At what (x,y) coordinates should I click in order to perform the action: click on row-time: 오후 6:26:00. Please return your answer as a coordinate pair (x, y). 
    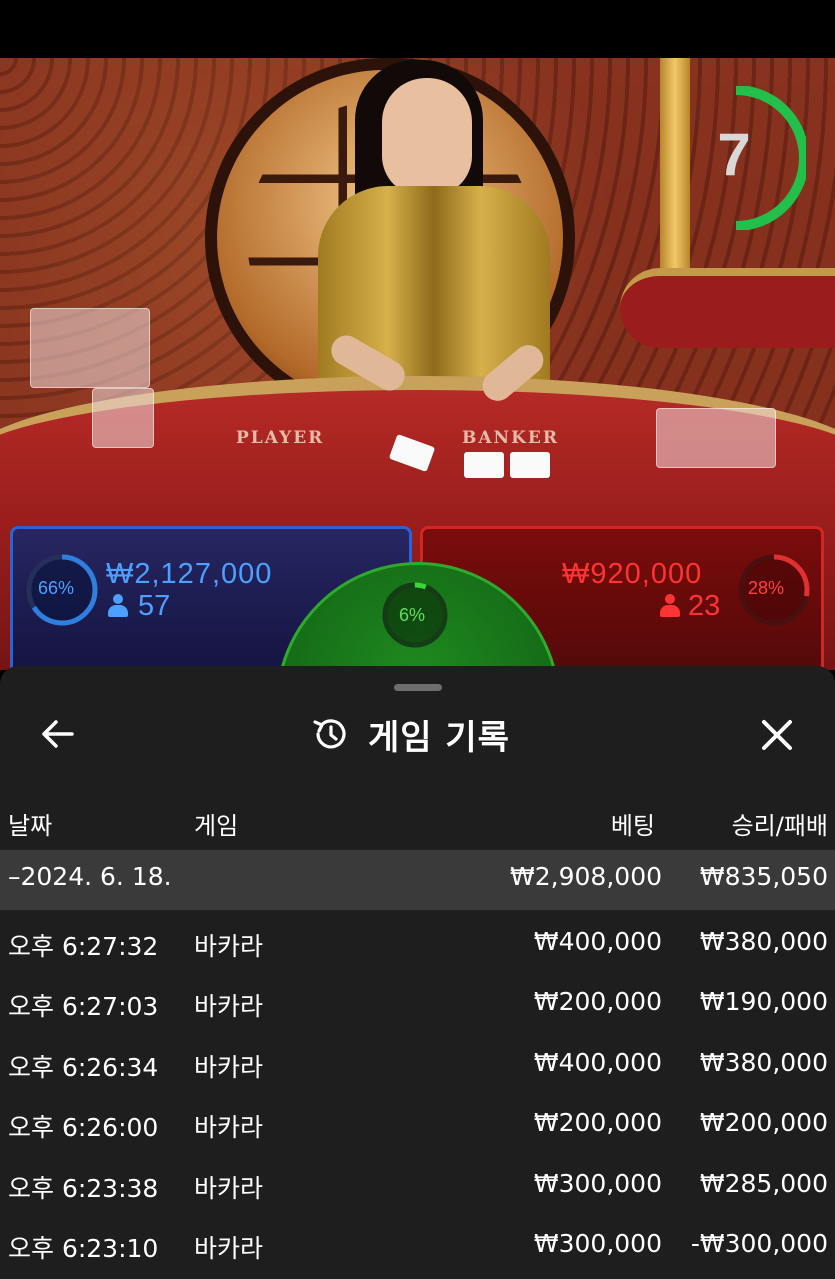
    Looking at the image, I should click on (83, 1127).